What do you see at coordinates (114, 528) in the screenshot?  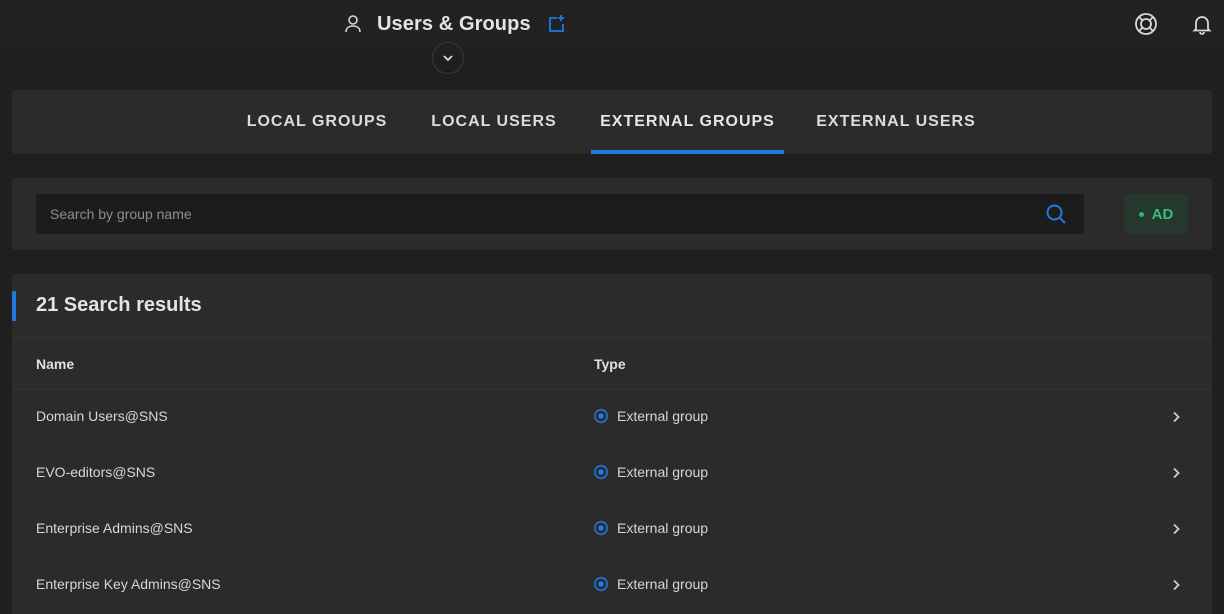 I see `group-name: Enterprise Admins@SNS` at bounding box center [114, 528].